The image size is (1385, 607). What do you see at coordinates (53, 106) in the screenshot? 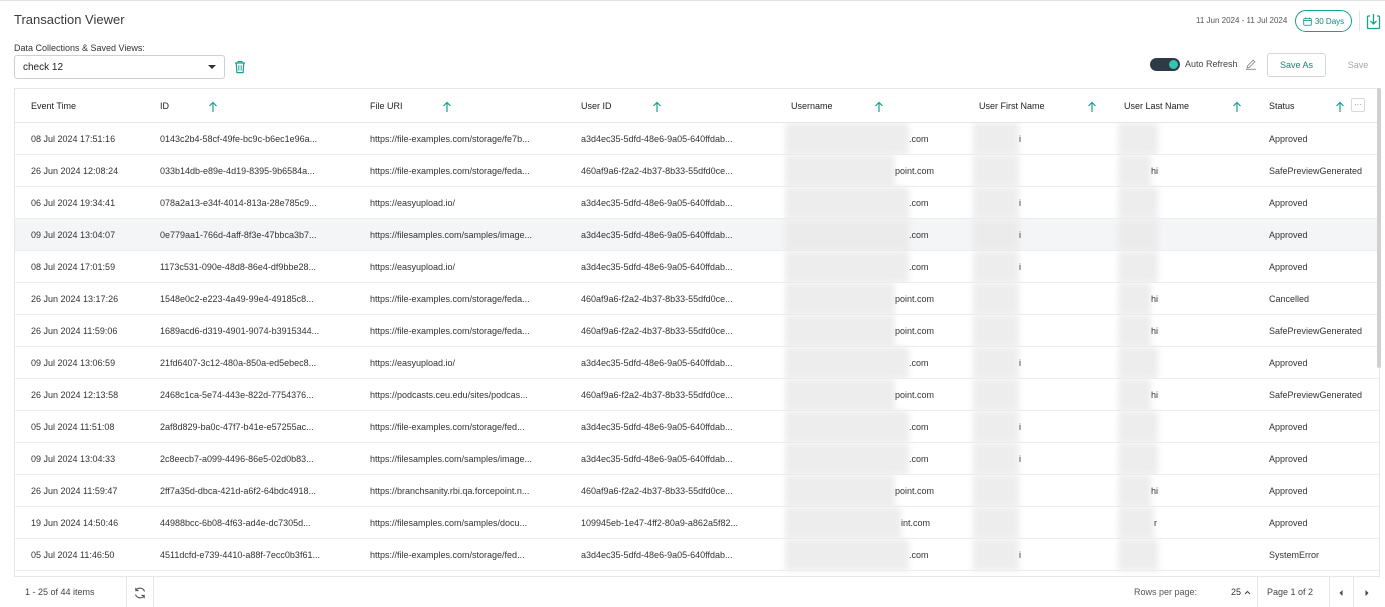
I see `column-header-event-time: Event Time` at bounding box center [53, 106].